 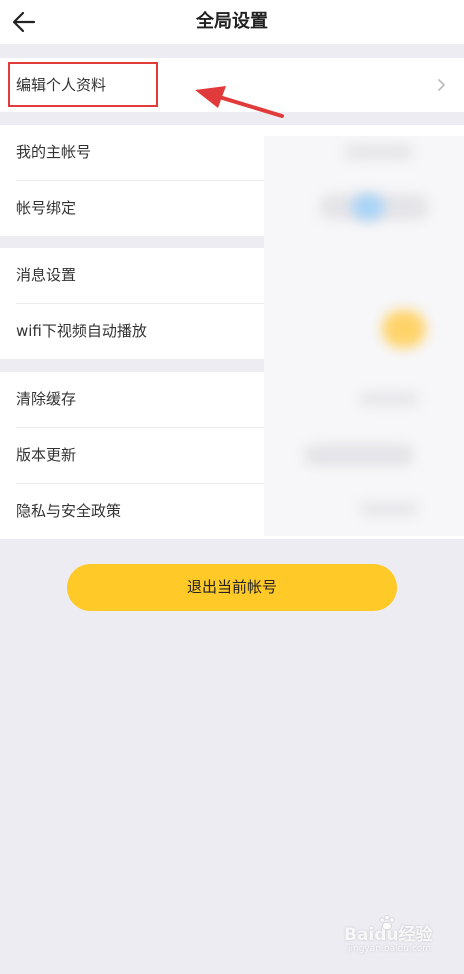 I want to click on paw-icon, so click(x=387, y=922).